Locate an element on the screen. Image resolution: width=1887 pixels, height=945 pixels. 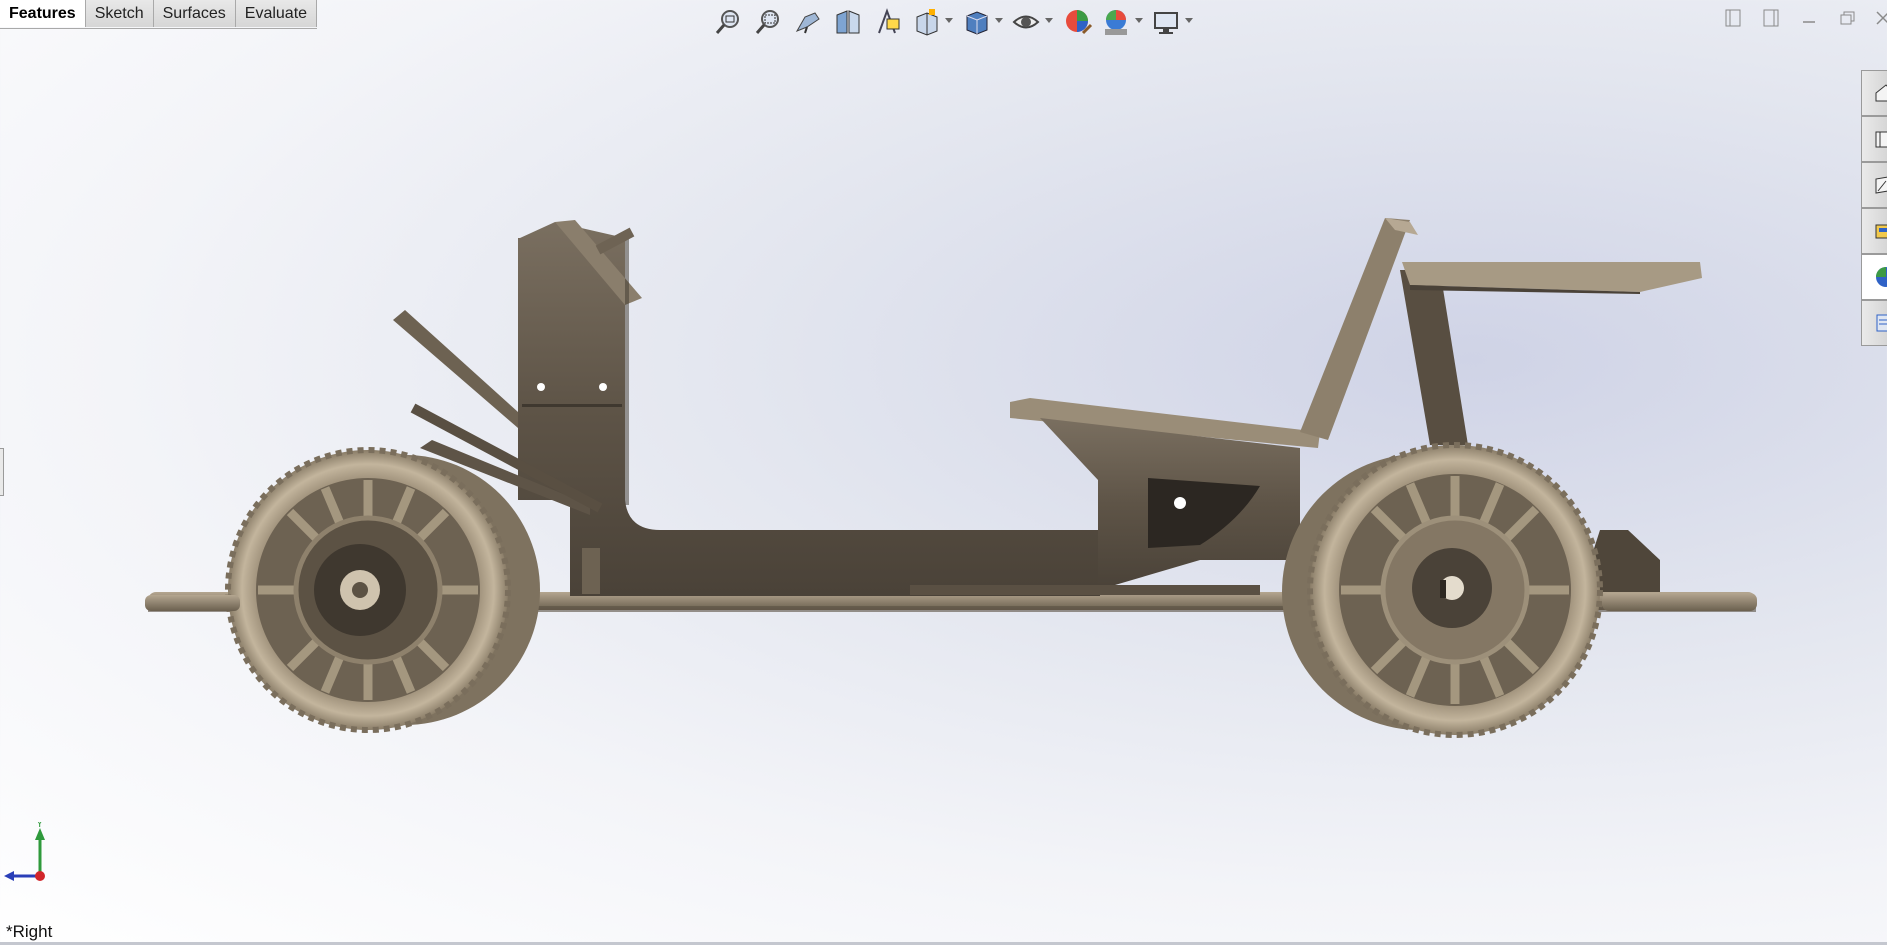
heads-up-view-toolbar is located at coordinates (953, 22).